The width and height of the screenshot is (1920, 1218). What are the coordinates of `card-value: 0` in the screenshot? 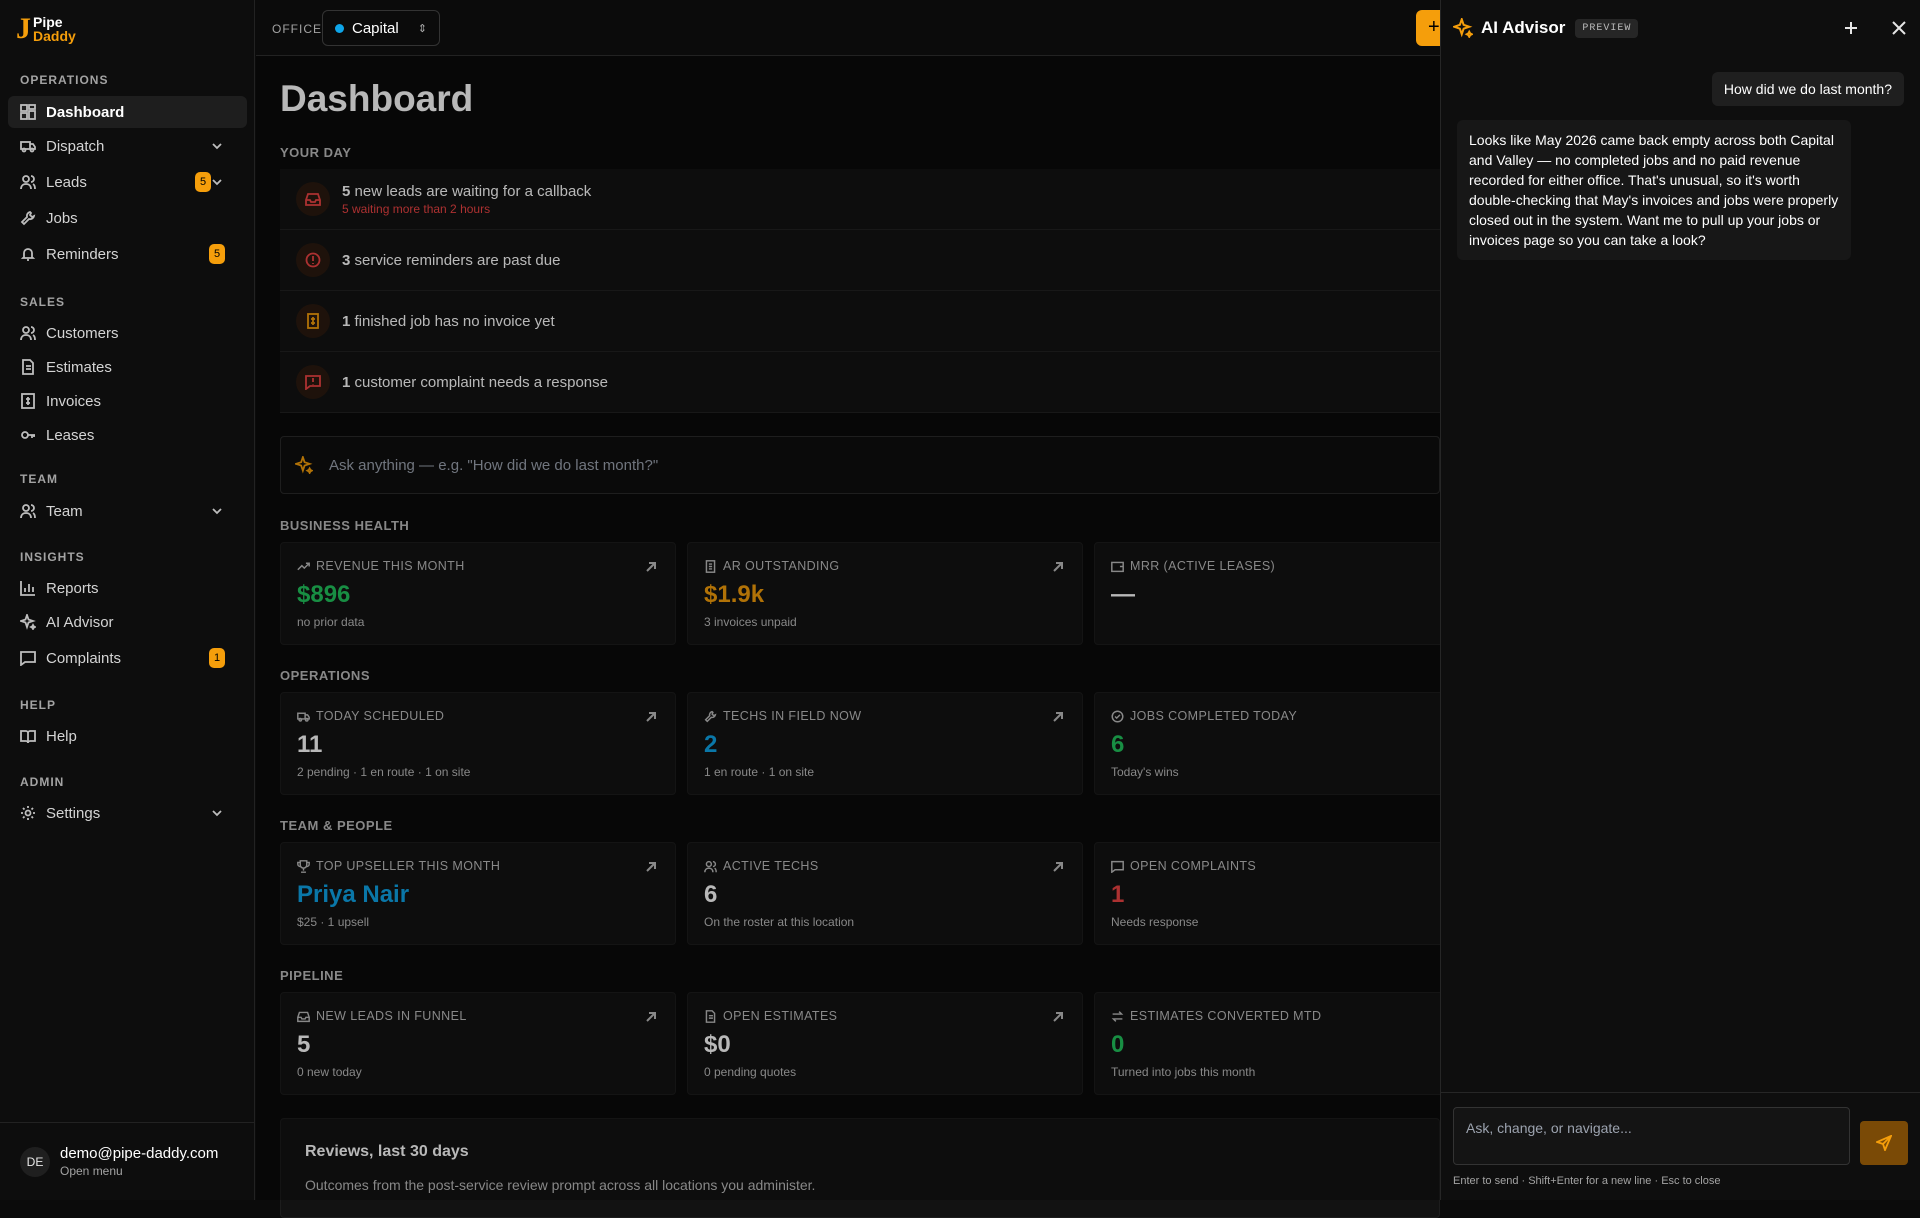 It's located at (1118, 1044).